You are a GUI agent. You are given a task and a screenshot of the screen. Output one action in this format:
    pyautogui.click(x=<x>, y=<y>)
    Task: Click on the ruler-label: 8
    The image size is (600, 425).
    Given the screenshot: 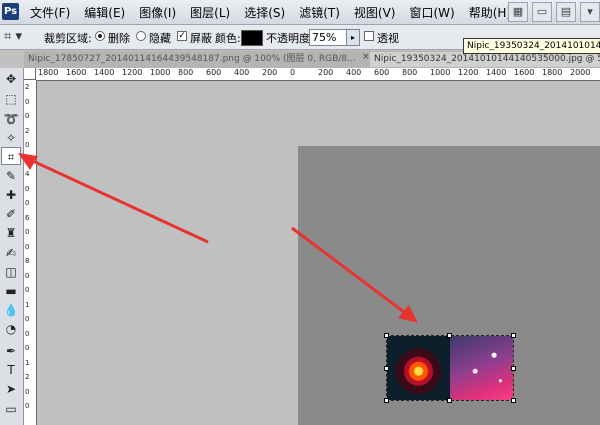 What is the action you would take?
    pyautogui.click(x=27, y=261)
    